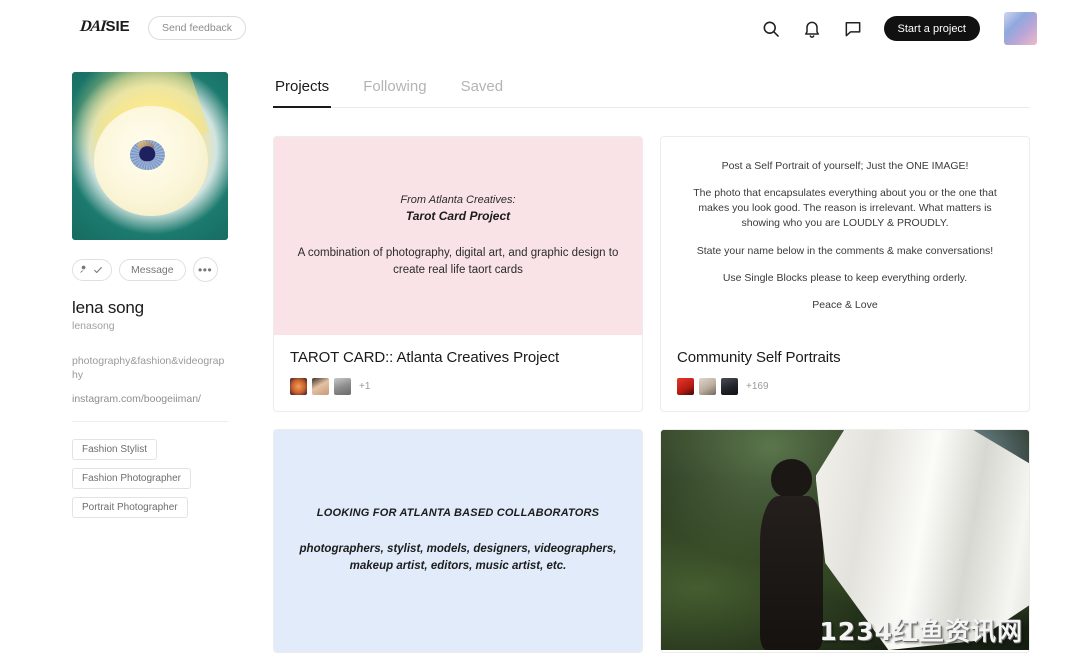  I want to click on pupil-shape, so click(147, 153).